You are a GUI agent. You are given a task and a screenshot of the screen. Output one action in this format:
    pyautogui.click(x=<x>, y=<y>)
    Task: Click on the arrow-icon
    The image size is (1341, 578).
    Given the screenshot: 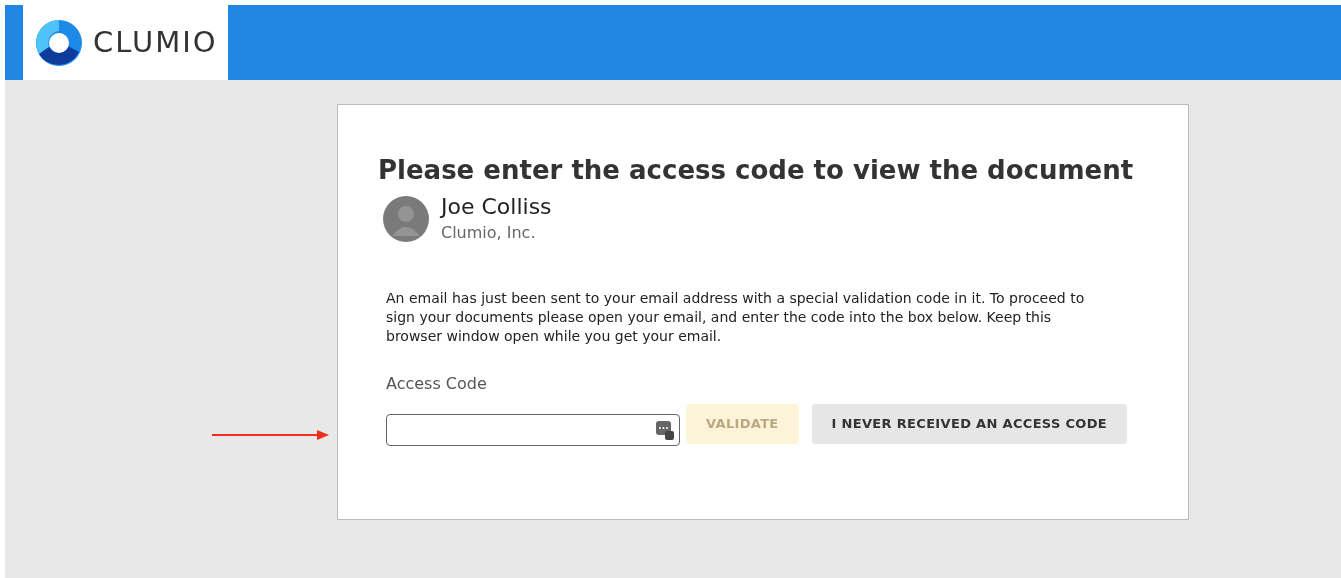 What is the action you would take?
    pyautogui.click(x=270, y=435)
    